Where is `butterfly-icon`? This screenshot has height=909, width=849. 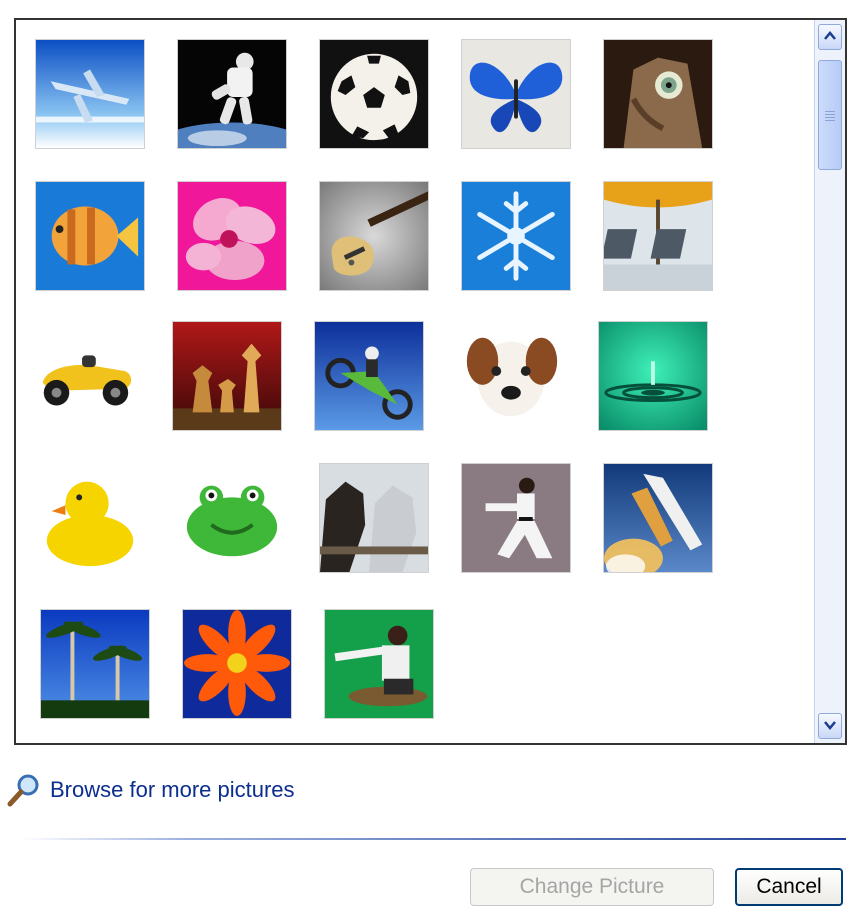
butterfly-icon is located at coordinates (516, 94).